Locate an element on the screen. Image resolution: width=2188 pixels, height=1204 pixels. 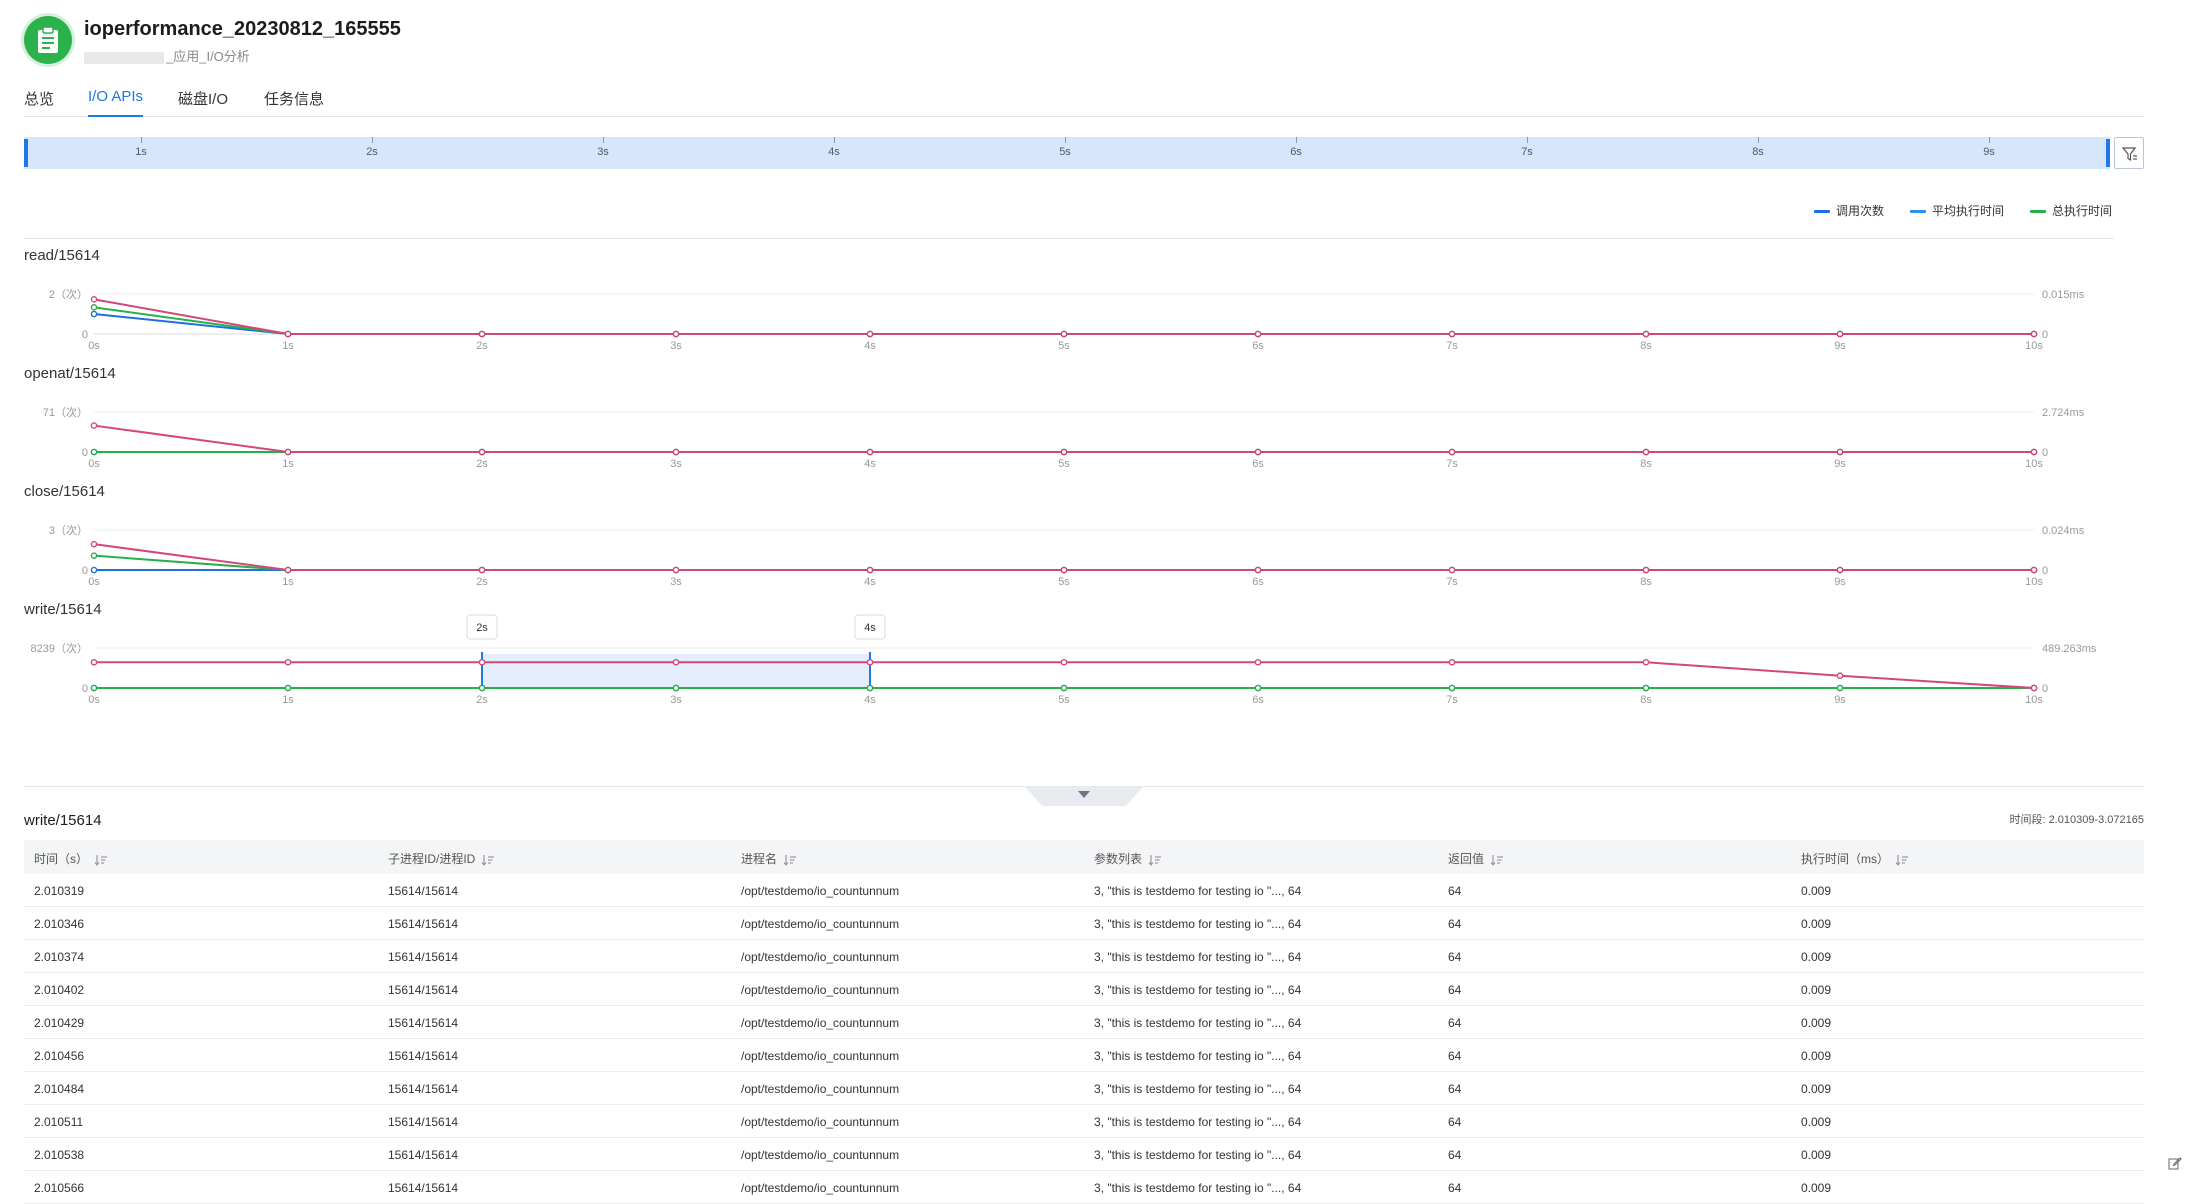
x-tick-label: 8s is located at coordinates (1646, 700).